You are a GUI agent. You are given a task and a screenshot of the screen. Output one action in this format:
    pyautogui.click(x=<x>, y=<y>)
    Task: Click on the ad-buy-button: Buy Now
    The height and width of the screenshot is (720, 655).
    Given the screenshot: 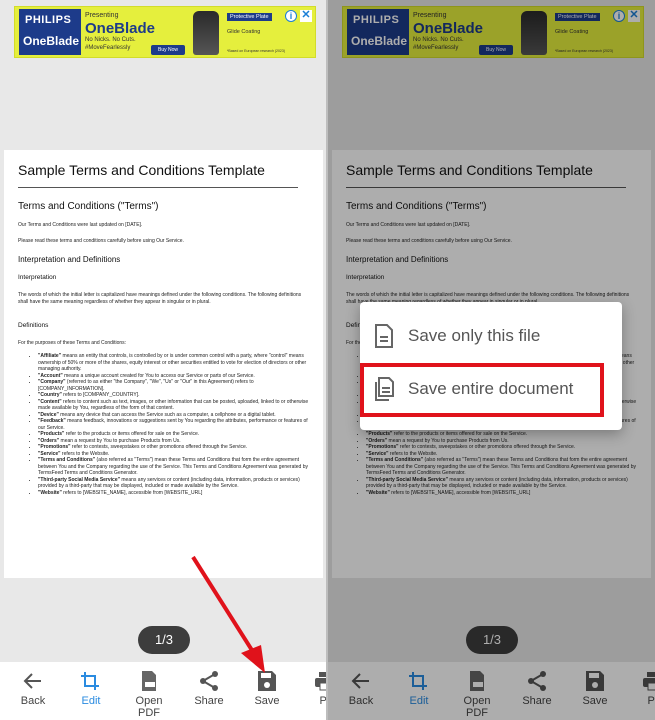 What is the action you would take?
    pyautogui.click(x=168, y=50)
    